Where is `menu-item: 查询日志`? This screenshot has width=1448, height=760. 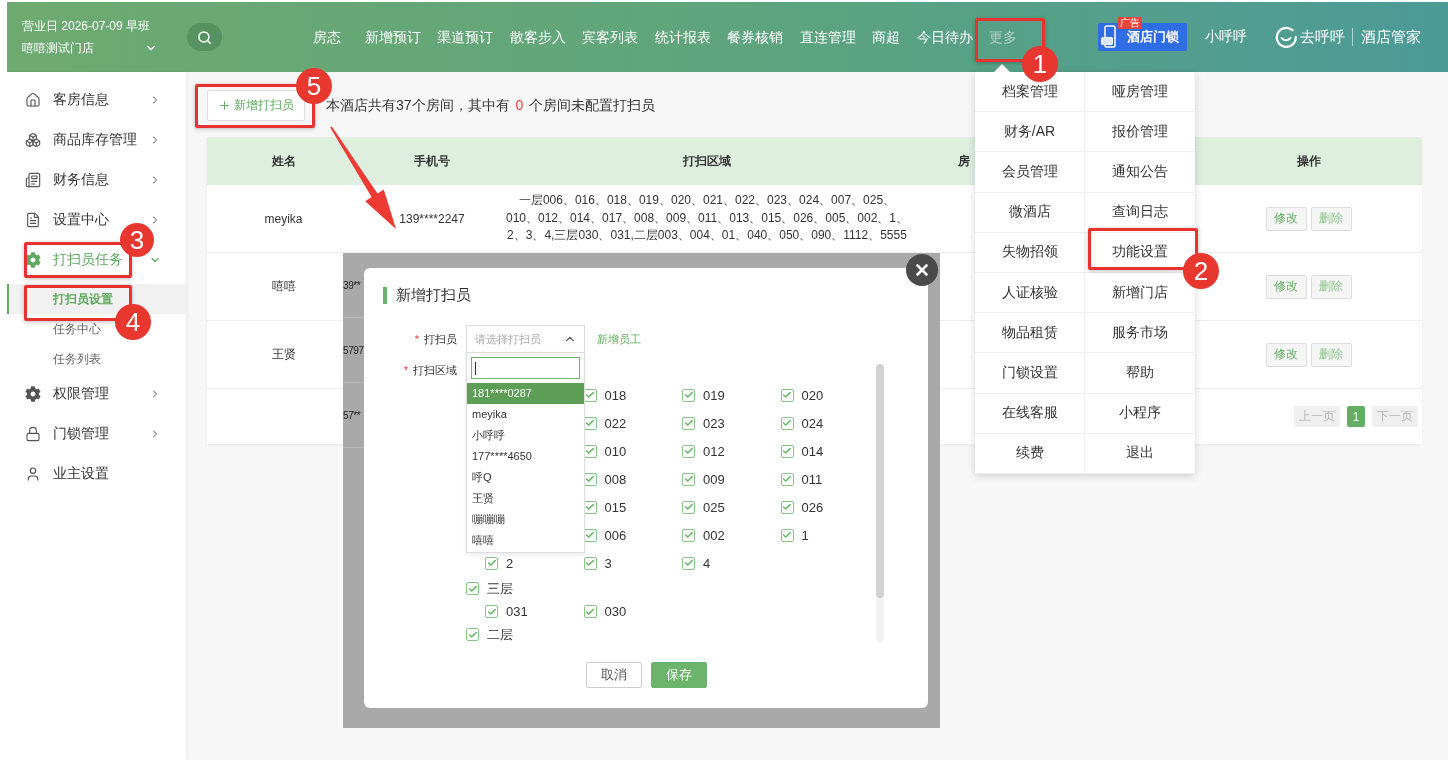 menu-item: 查询日志 is located at coordinates (1140, 212).